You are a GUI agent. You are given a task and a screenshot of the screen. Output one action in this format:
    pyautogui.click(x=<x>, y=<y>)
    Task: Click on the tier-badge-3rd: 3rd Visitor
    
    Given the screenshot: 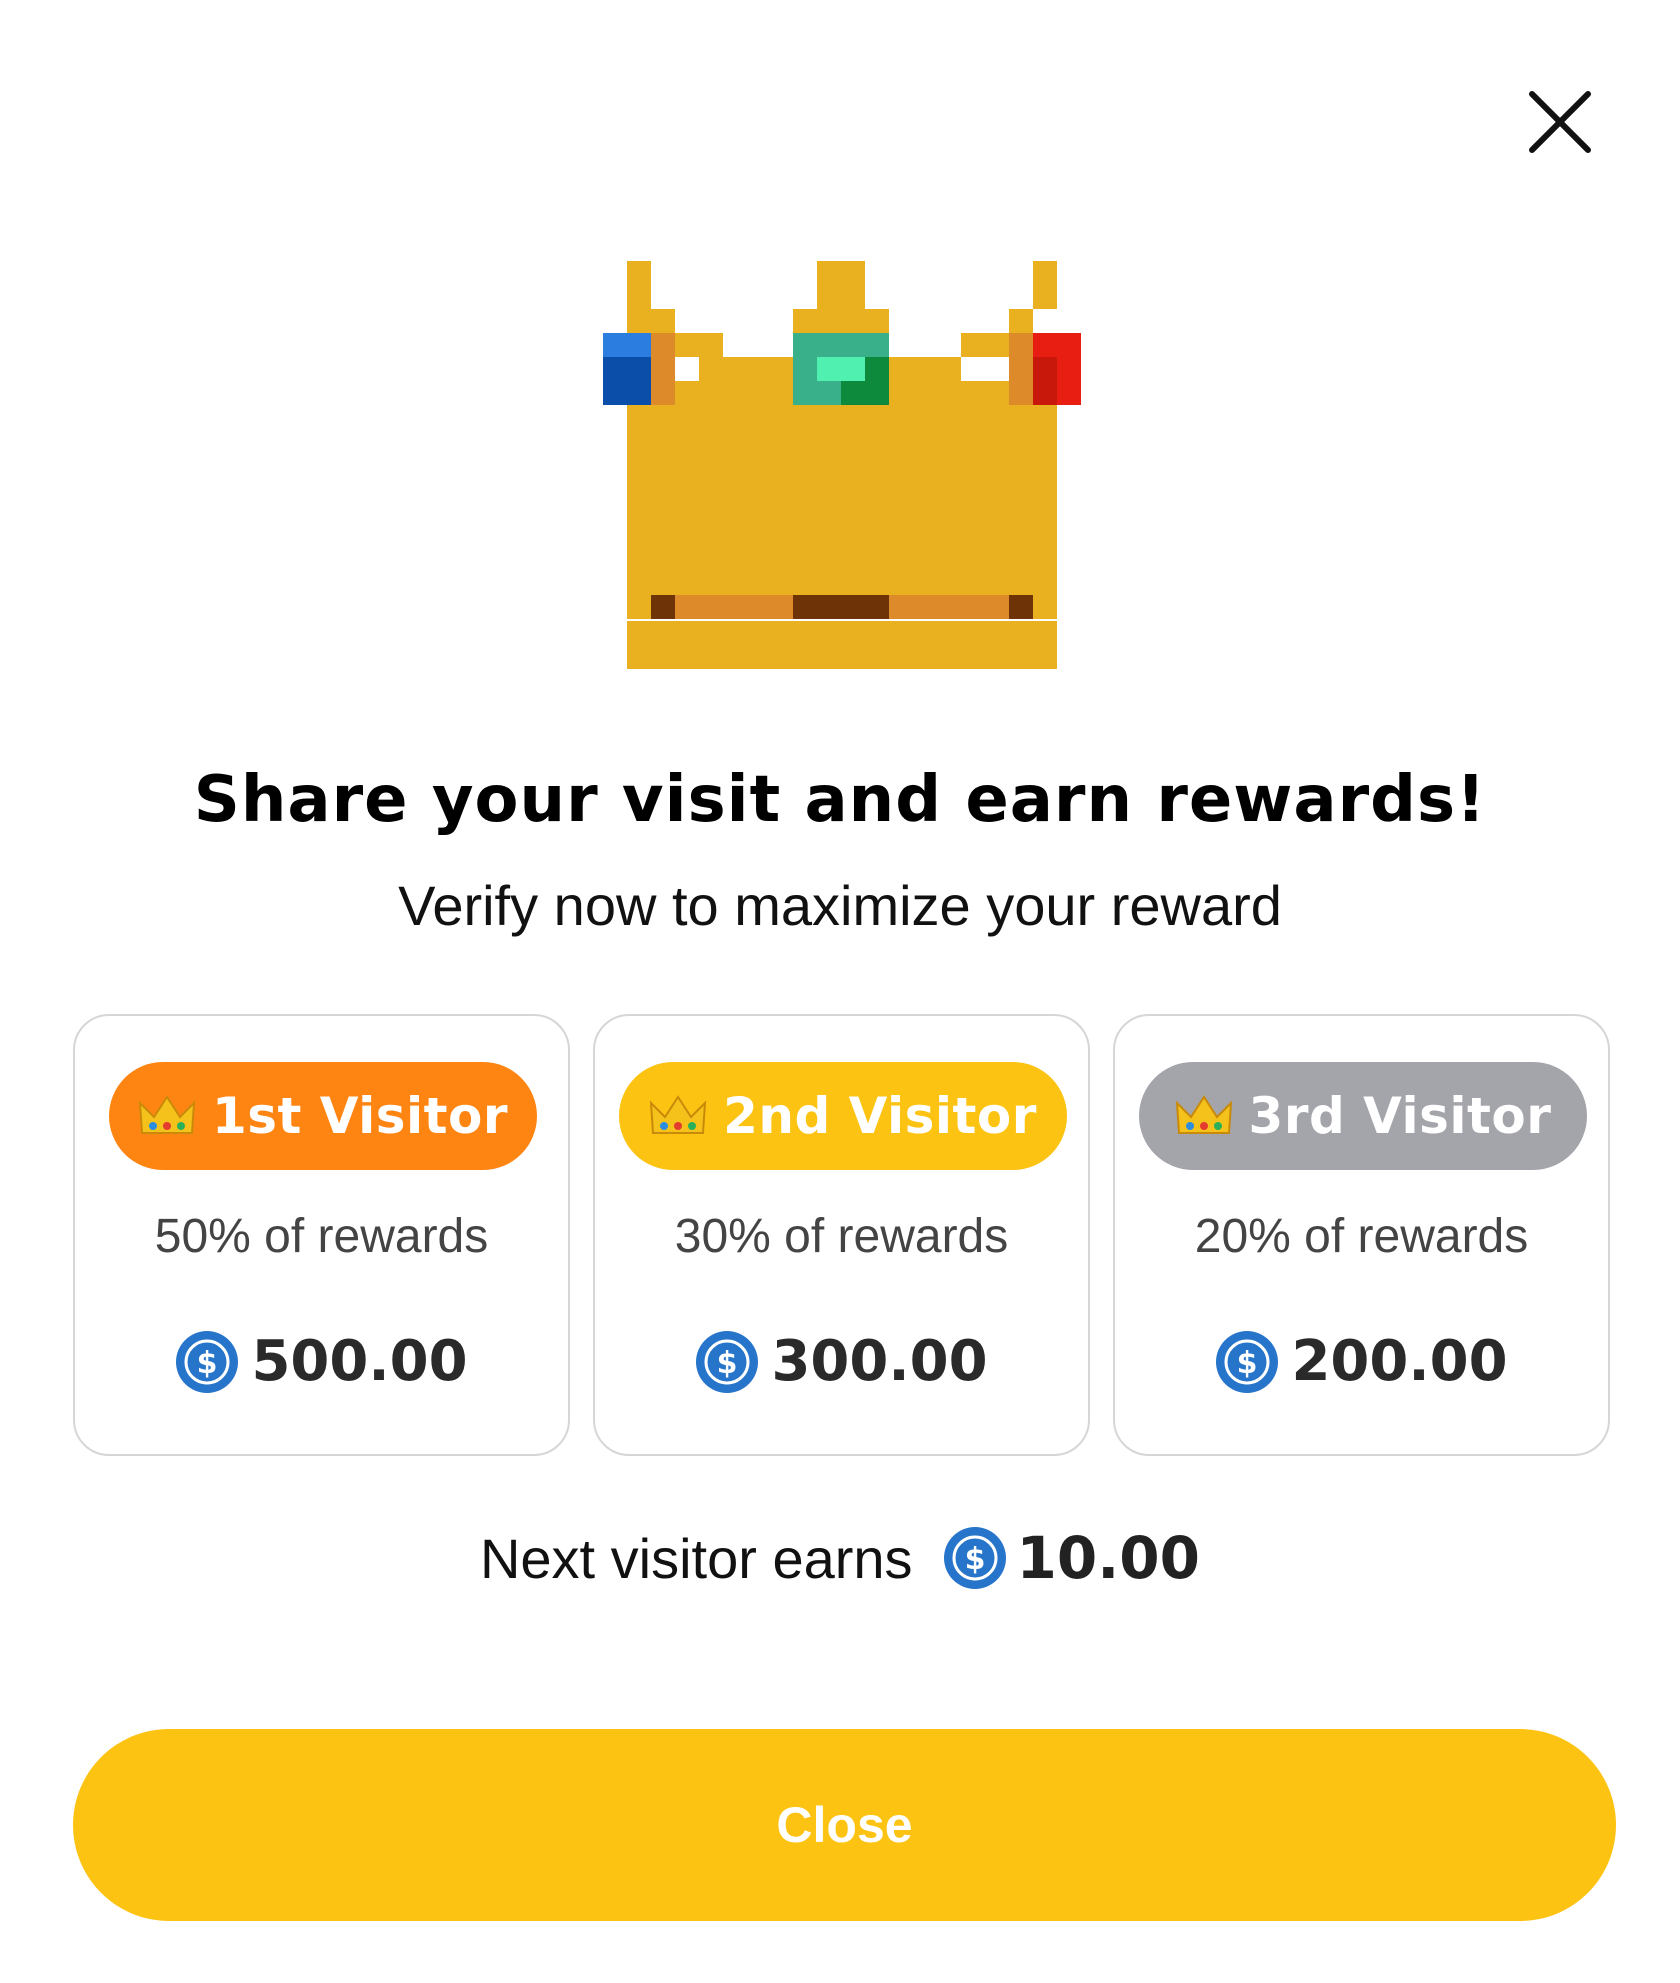 What is the action you would take?
    pyautogui.click(x=1363, y=1116)
    